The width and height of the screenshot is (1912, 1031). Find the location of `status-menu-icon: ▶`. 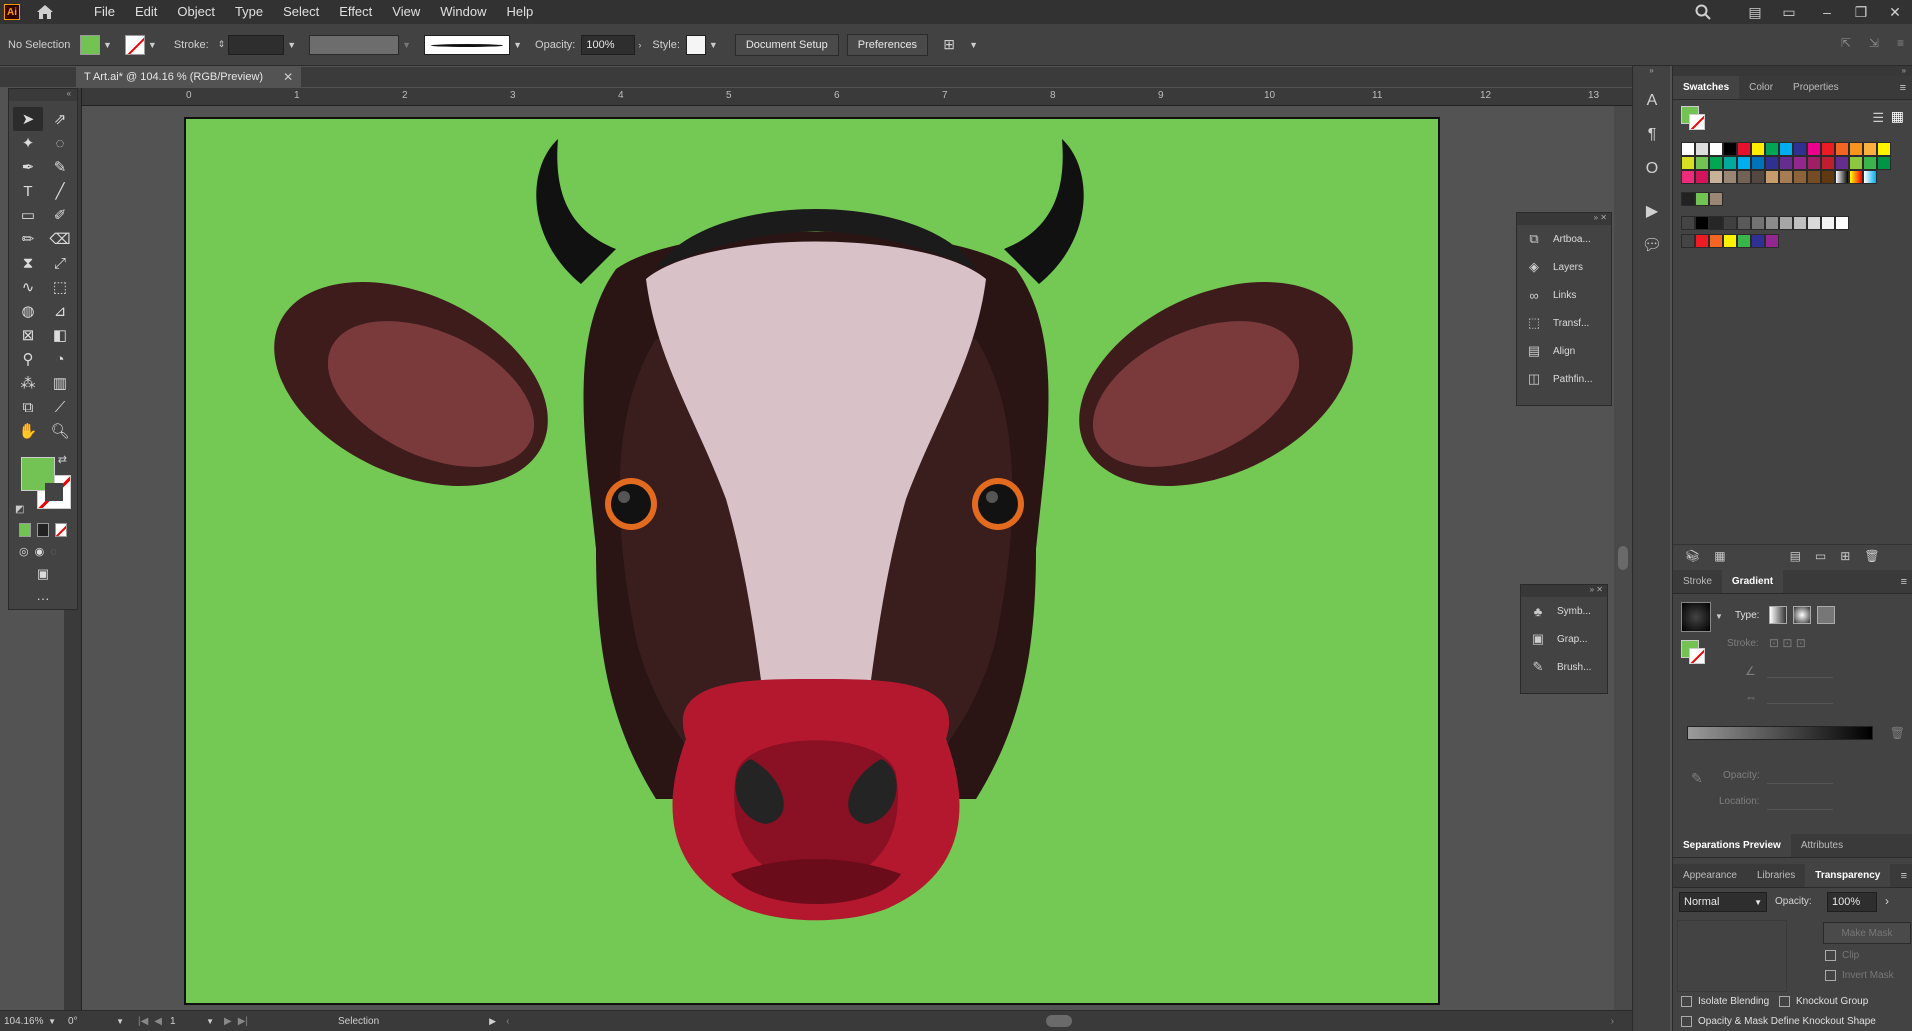

status-menu-icon: ▶ is located at coordinates (492, 1021).